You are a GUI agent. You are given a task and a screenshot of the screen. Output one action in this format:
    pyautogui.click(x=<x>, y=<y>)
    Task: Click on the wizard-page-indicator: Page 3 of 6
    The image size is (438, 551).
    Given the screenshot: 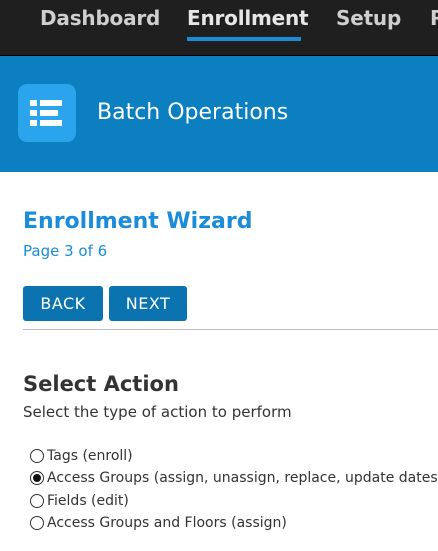 What is the action you would take?
    pyautogui.click(x=65, y=251)
    